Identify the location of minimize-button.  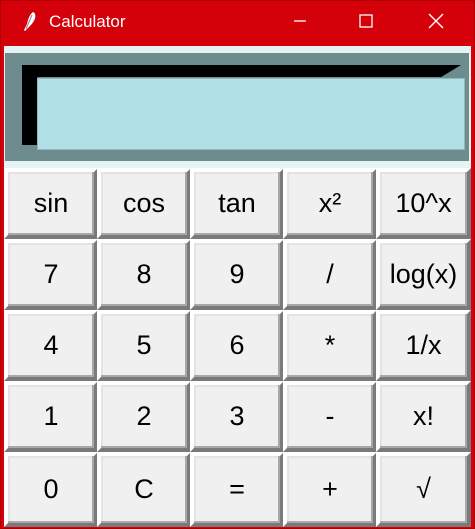
(300, 23).